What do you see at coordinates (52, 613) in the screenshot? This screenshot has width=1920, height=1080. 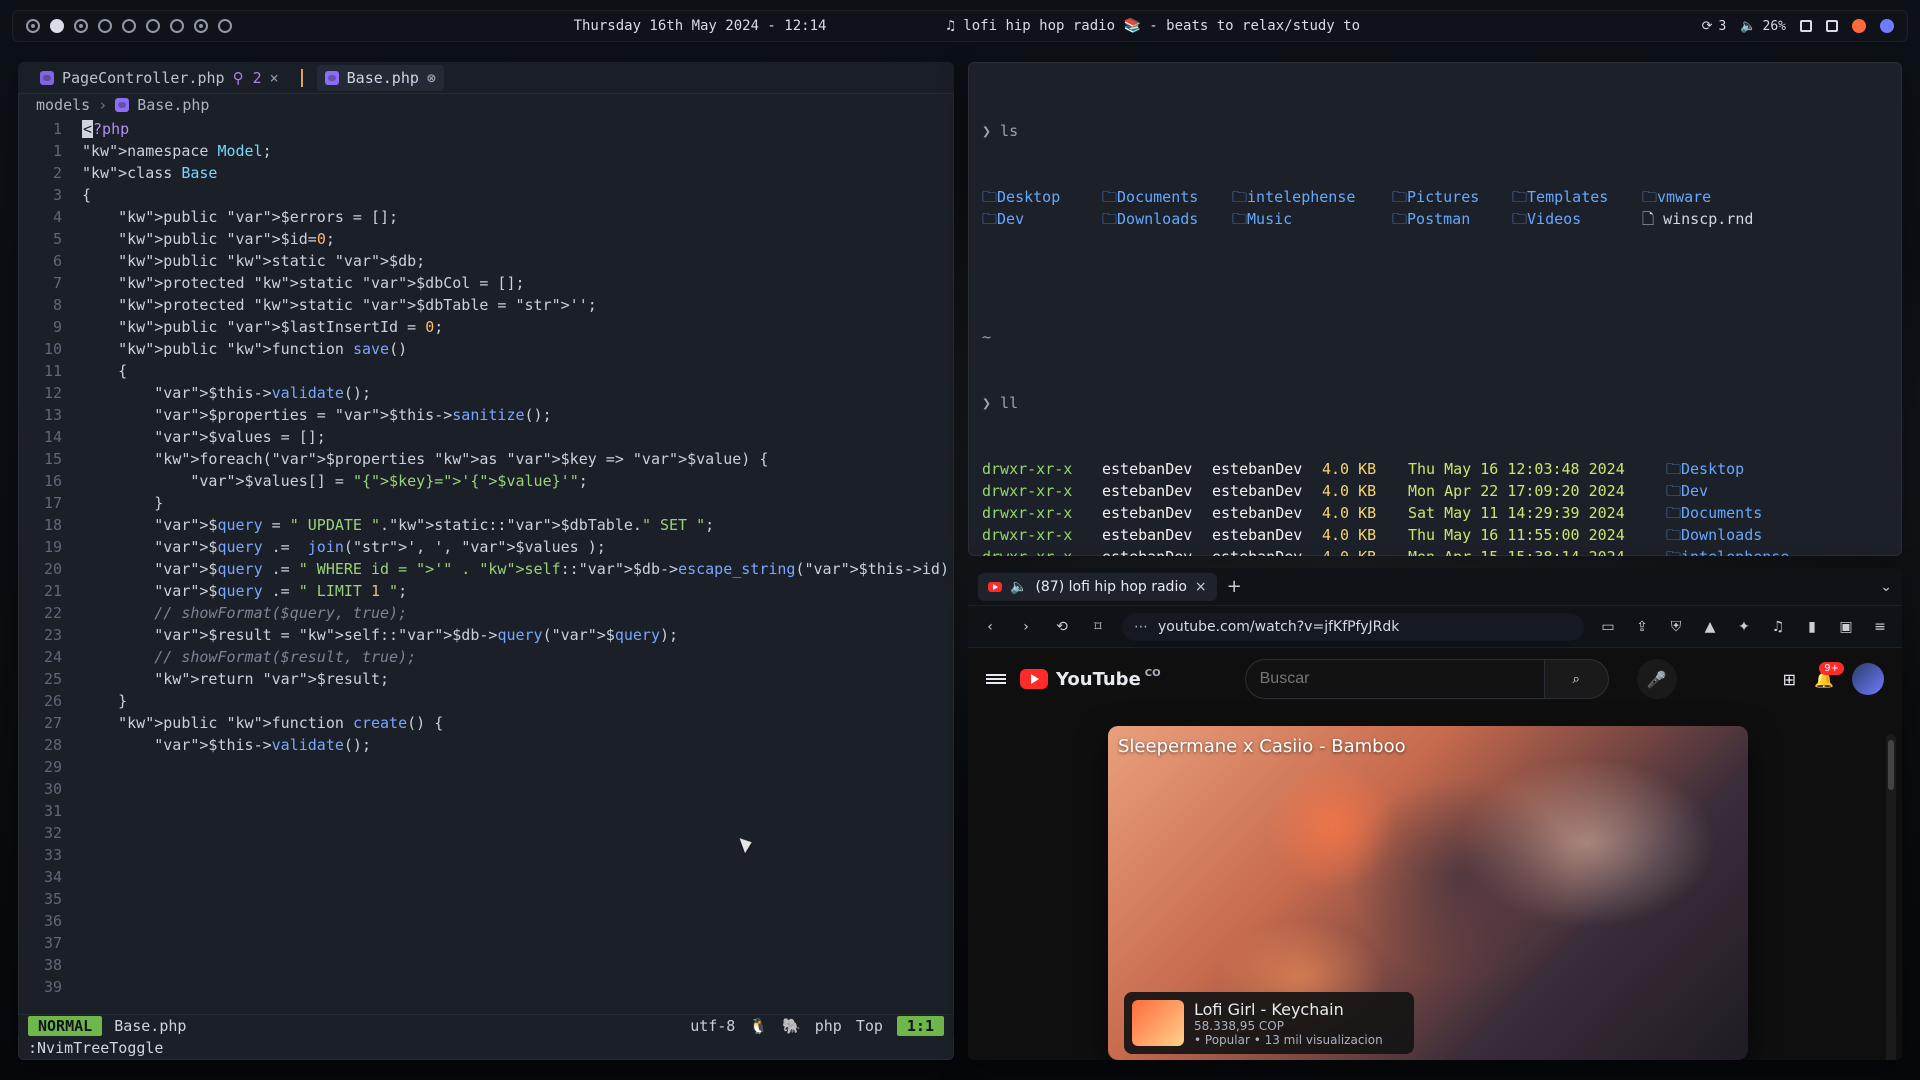 I see `line-number: 22` at bounding box center [52, 613].